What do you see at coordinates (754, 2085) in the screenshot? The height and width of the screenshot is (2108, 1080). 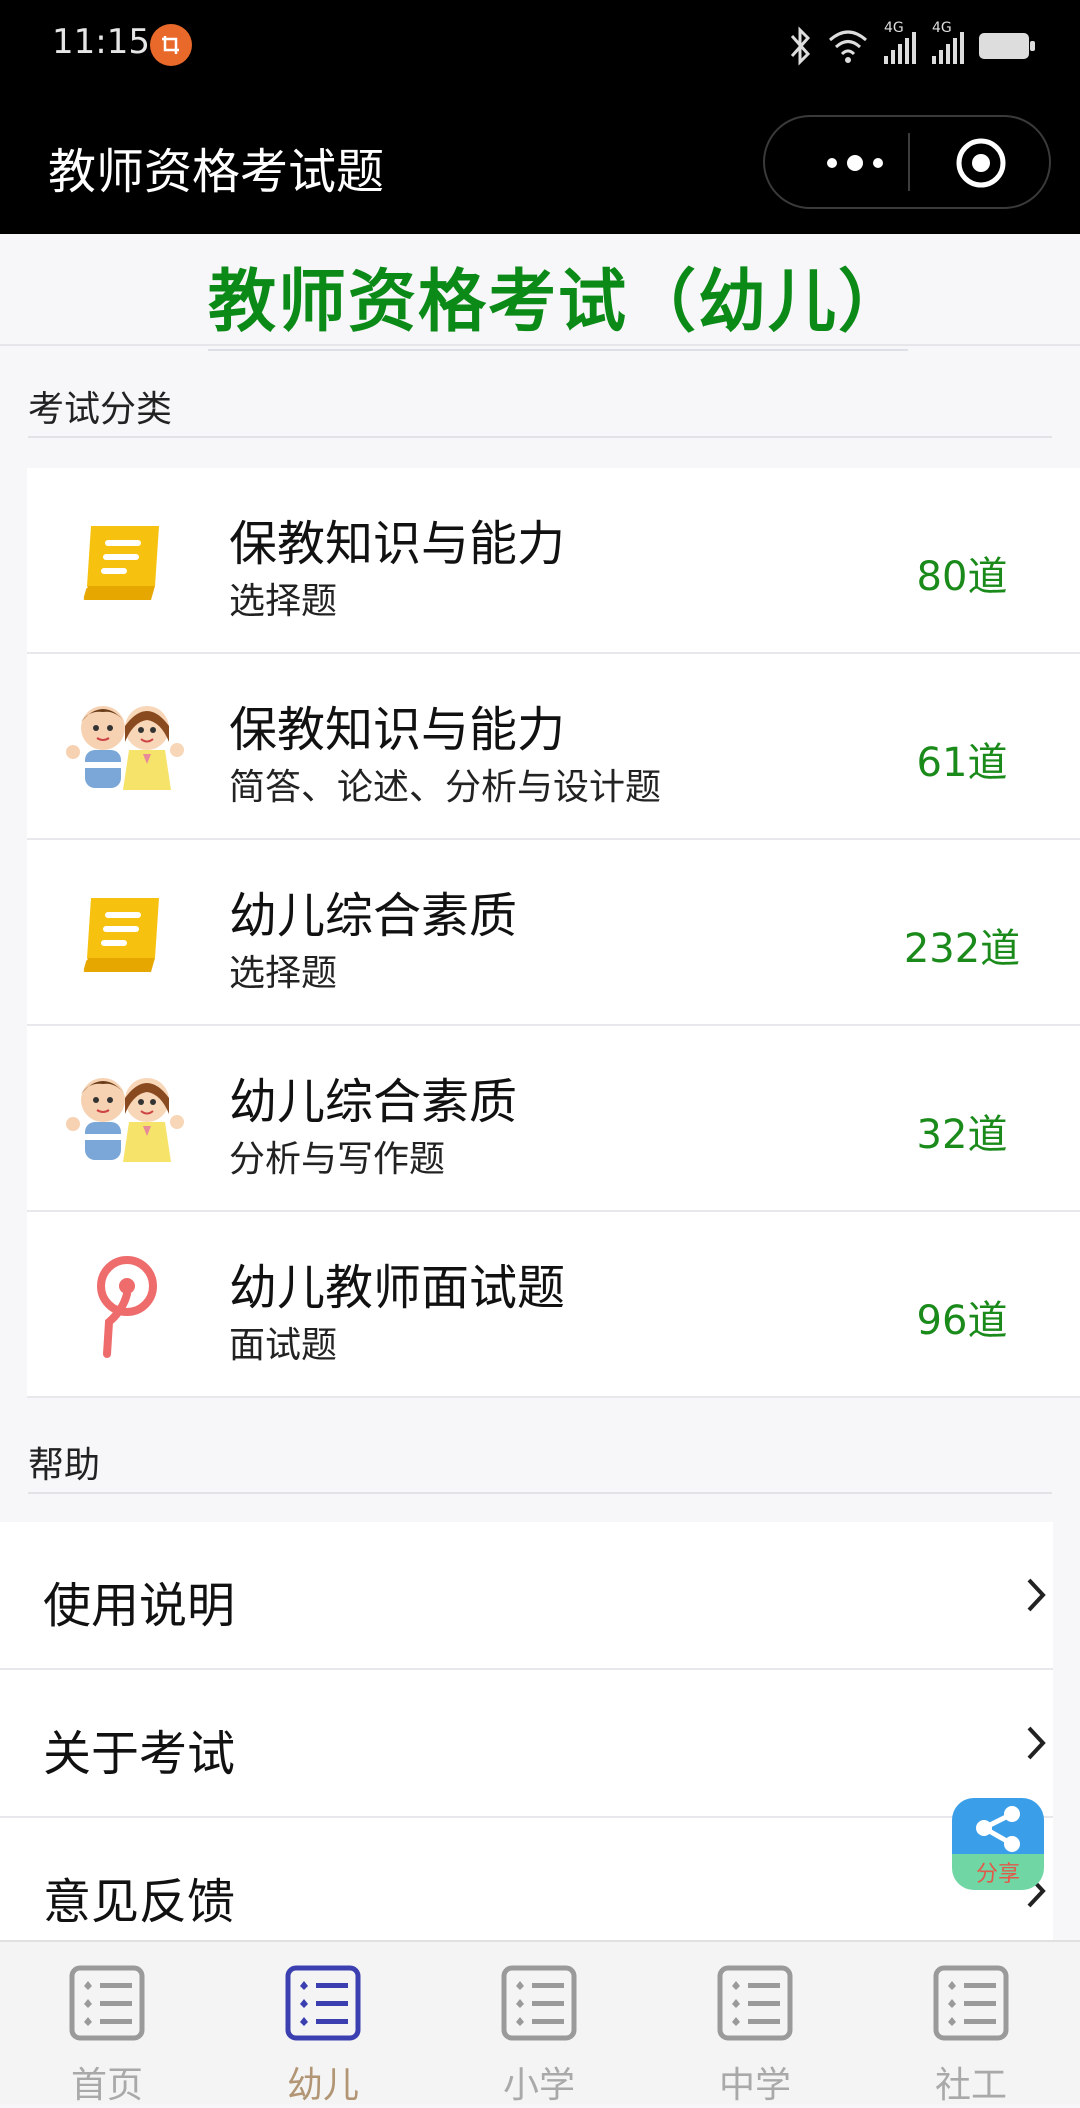 I see `tab-label: 中学` at bounding box center [754, 2085].